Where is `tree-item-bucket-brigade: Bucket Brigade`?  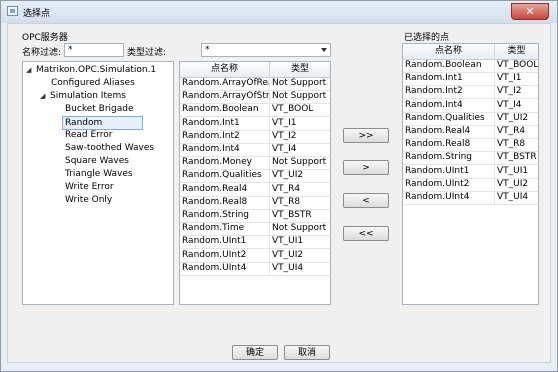 tree-item-bucket-brigade: Bucket Brigade is located at coordinates (99, 109).